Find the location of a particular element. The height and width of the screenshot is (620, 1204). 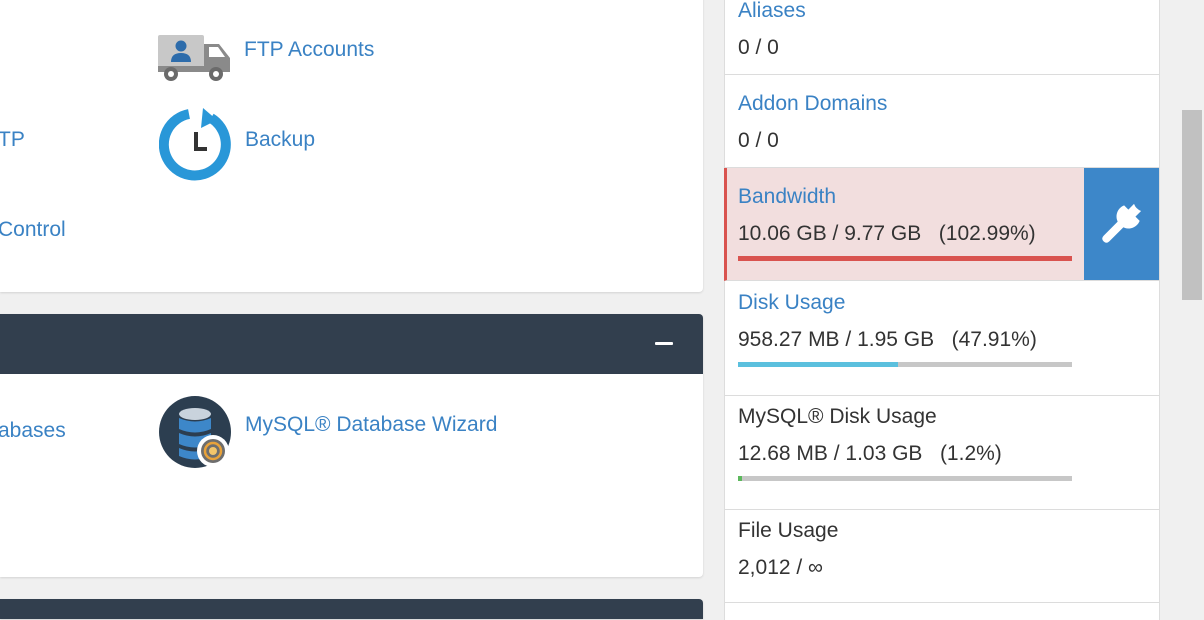

next-panel-header is located at coordinates (351, 609).